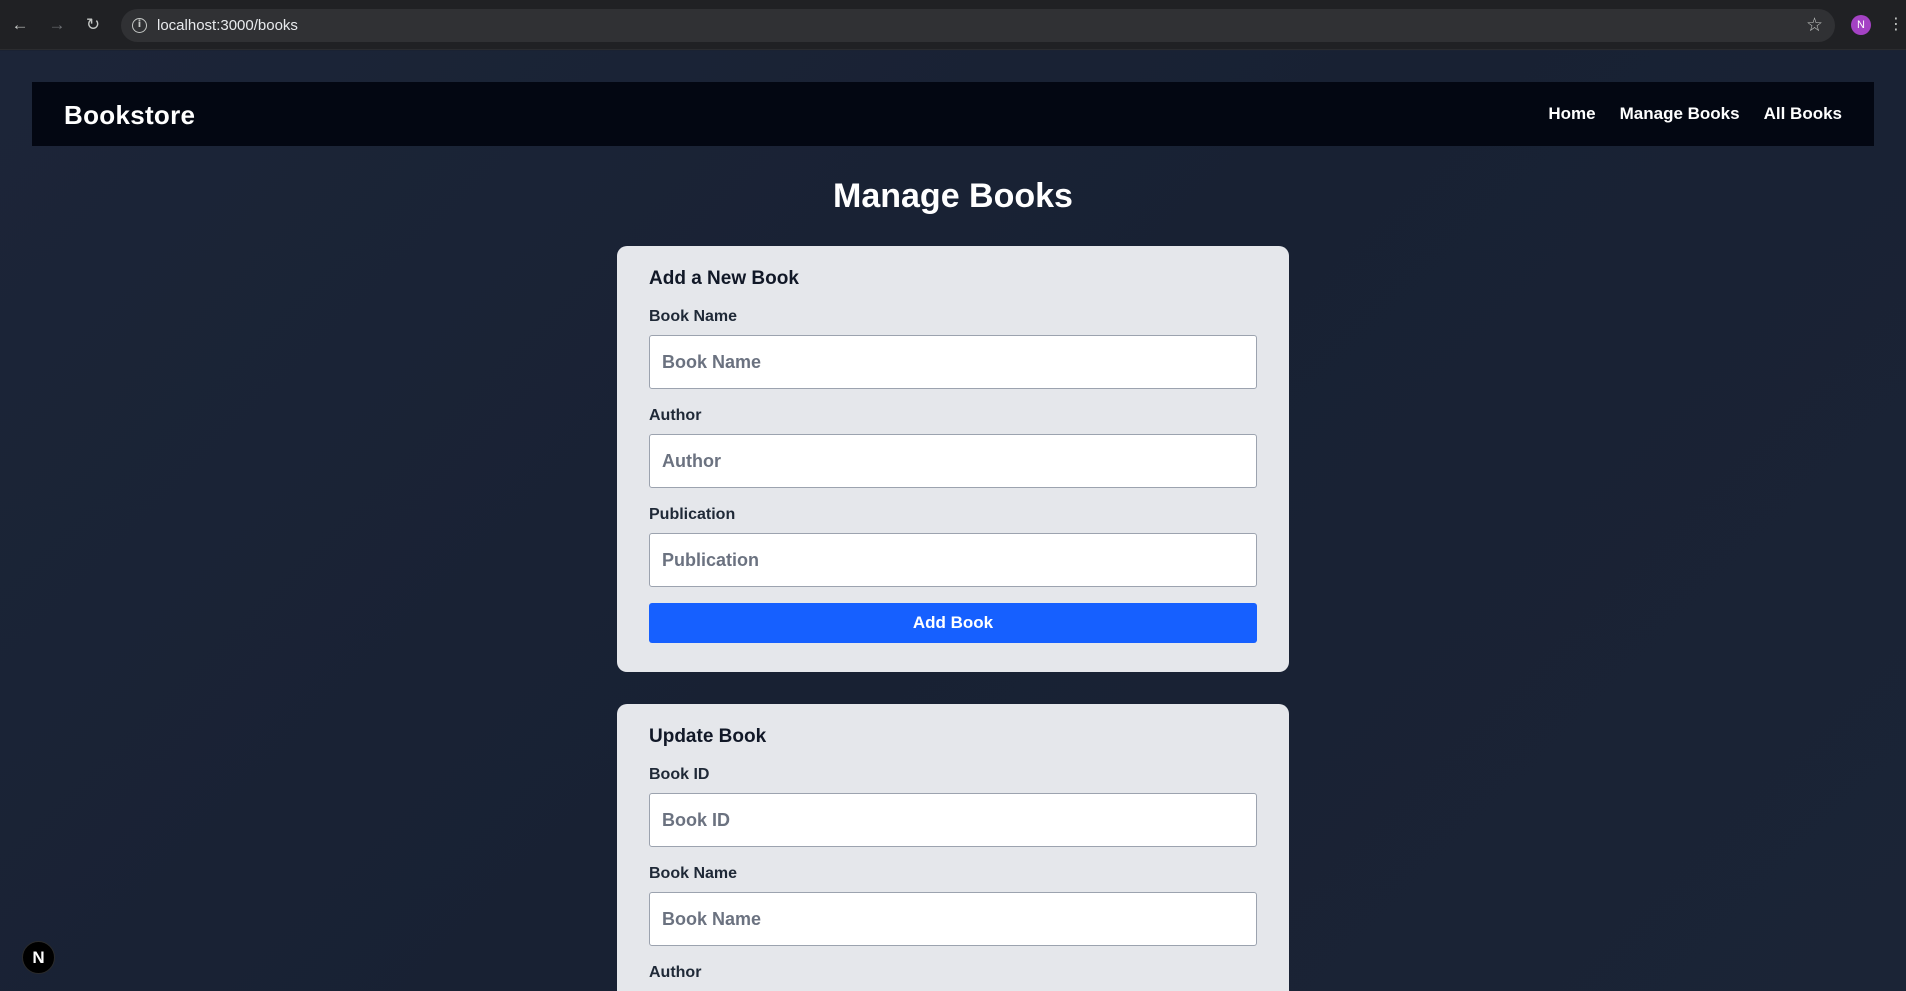  What do you see at coordinates (693, 316) in the screenshot?
I see `book-name-label: Book Name` at bounding box center [693, 316].